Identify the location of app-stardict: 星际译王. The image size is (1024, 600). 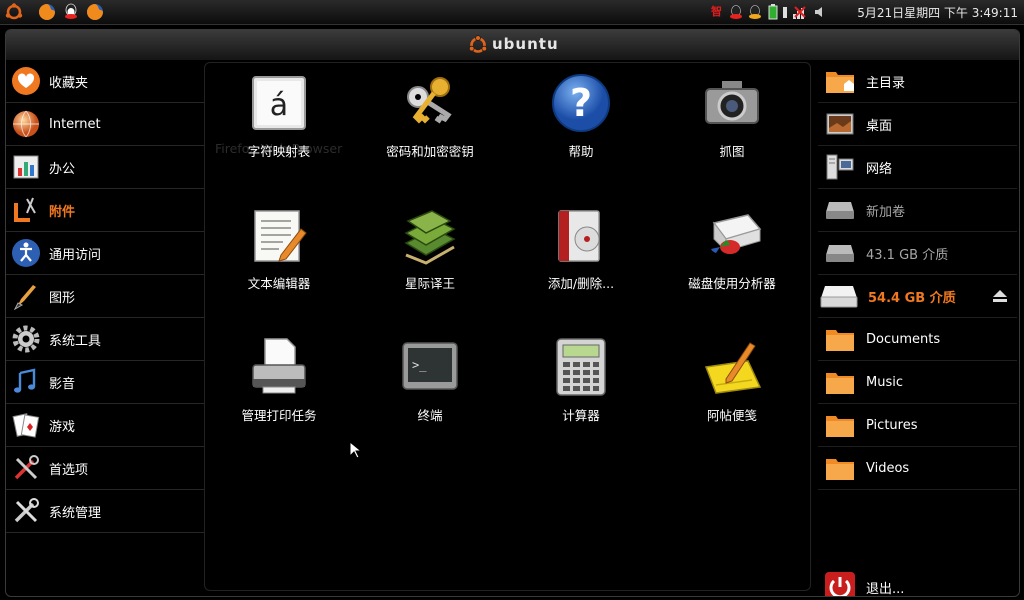
(430, 247).